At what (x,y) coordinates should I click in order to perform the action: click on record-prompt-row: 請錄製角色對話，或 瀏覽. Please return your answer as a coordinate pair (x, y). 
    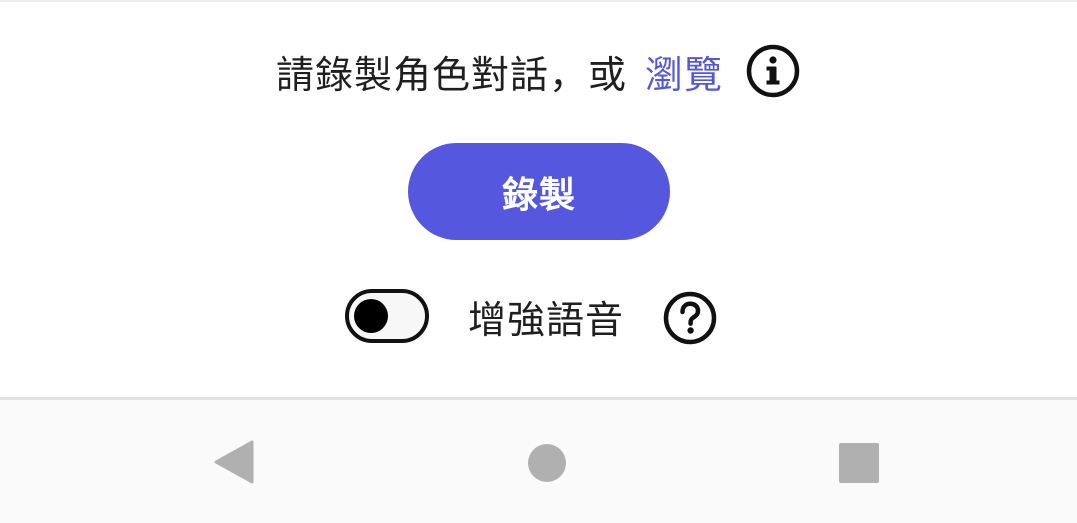
    Looking at the image, I should click on (538, 71).